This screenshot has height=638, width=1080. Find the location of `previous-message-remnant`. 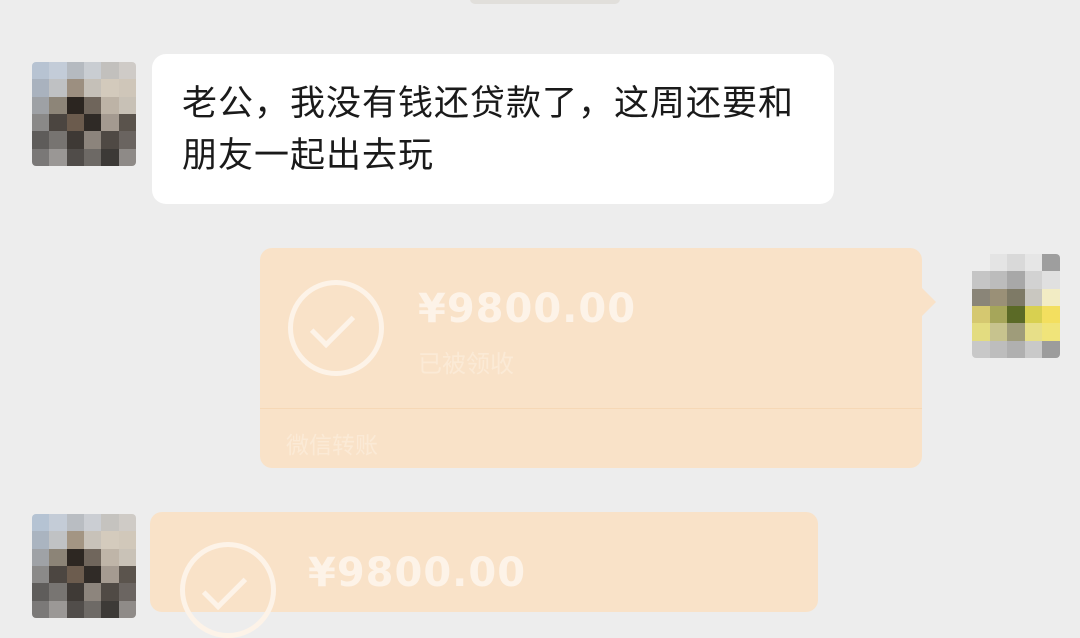

previous-message-remnant is located at coordinates (545, 2).